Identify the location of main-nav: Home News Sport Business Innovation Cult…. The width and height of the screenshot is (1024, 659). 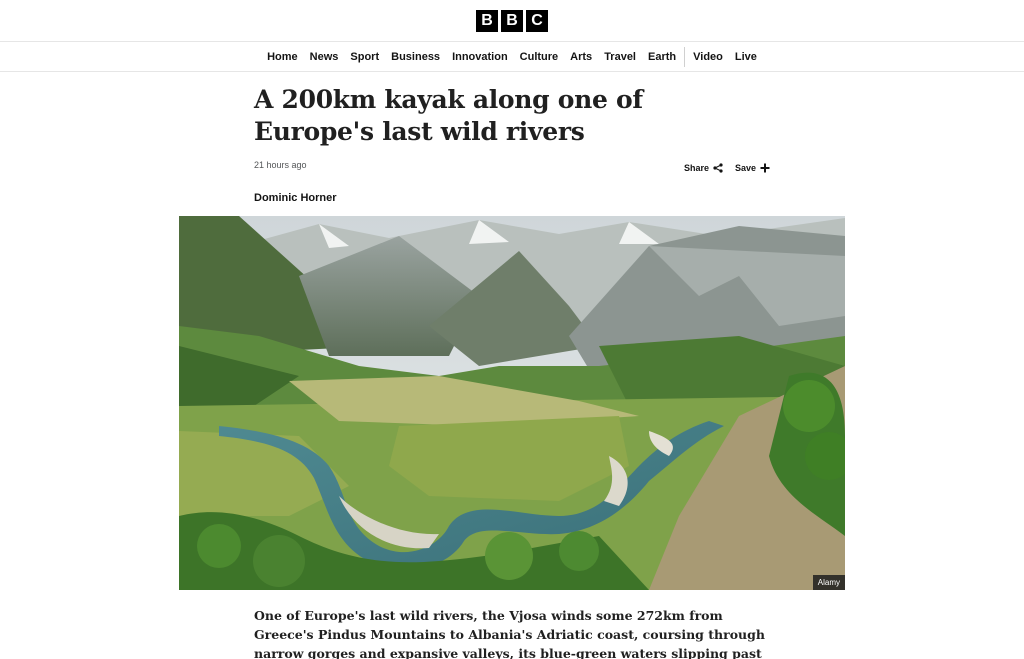
(512, 57).